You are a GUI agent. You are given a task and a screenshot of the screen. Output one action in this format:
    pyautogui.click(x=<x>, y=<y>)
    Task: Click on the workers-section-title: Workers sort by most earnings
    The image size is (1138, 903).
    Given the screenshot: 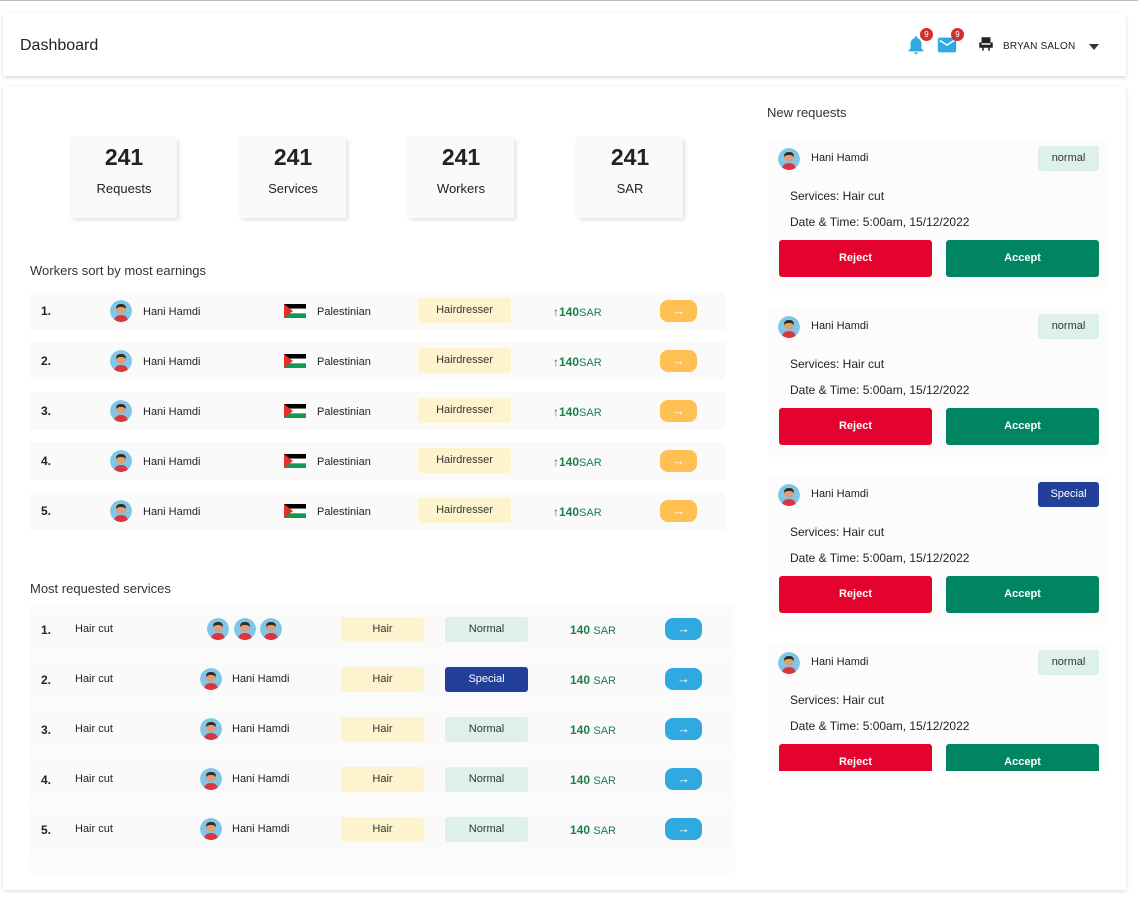 What is the action you would take?
    pyautogui.click(x=118, y=270)
    